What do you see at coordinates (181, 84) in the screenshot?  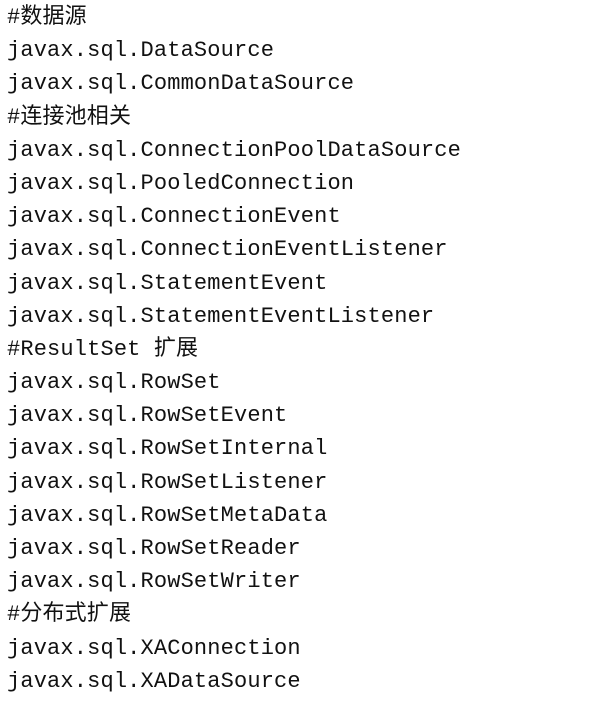 I see `code-line: javax.sql.CommonDataSource` at bounding box center [181, 84].